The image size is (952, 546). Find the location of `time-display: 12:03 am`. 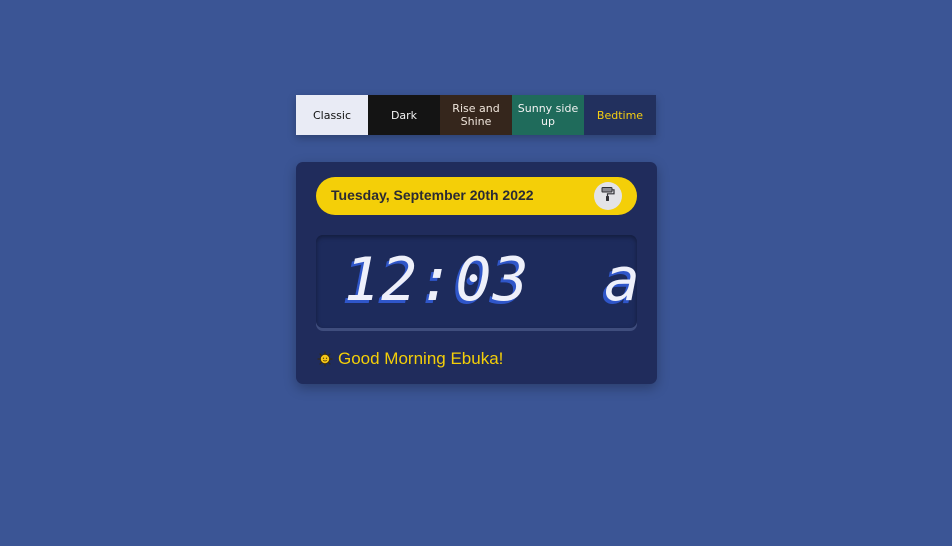

time-display: 12:03 am is located at coordinates (476, 281).